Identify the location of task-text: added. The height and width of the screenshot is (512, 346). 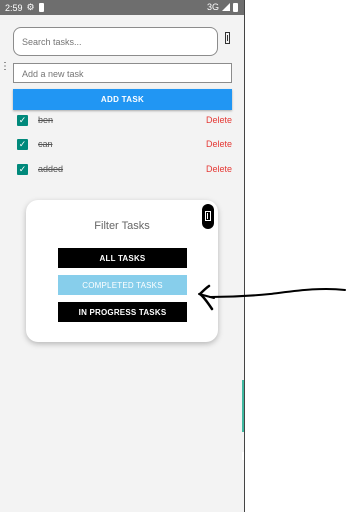
(51, 169).